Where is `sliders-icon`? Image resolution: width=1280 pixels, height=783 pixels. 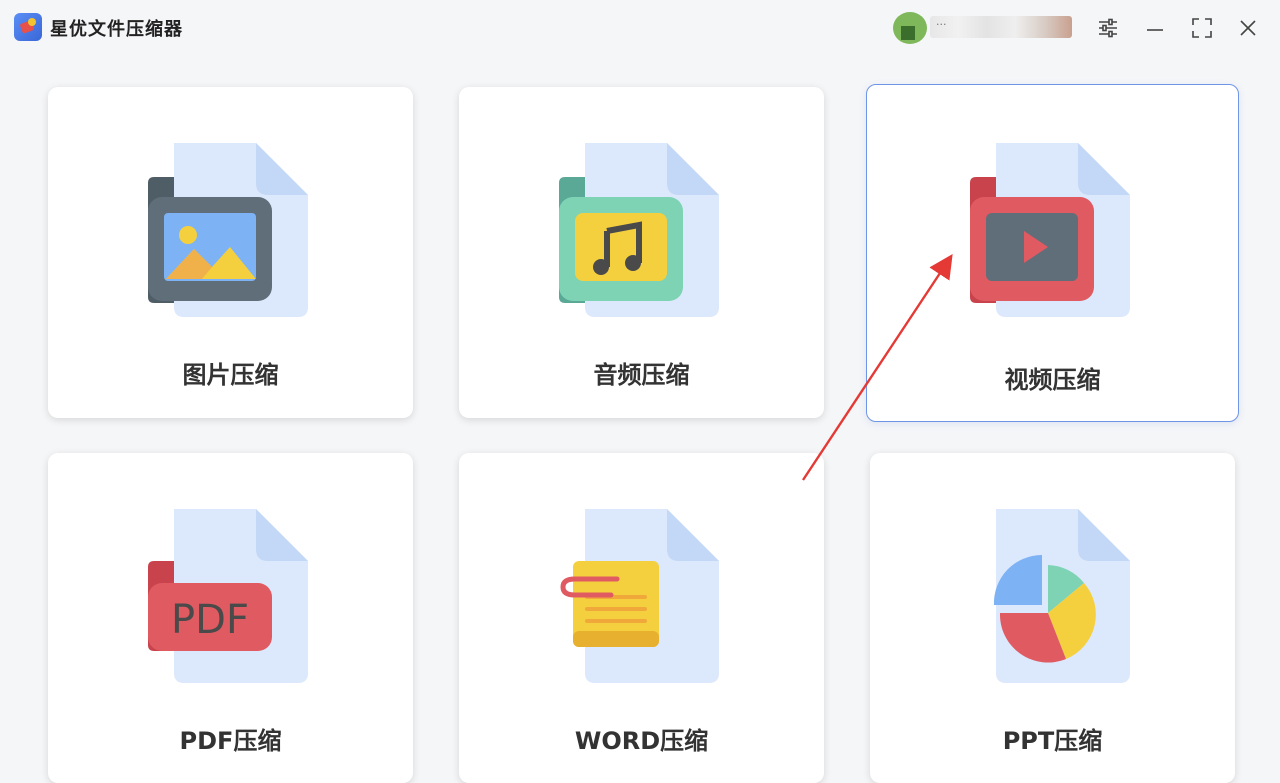
sliders-icon is located at coordinates (1108, 28).